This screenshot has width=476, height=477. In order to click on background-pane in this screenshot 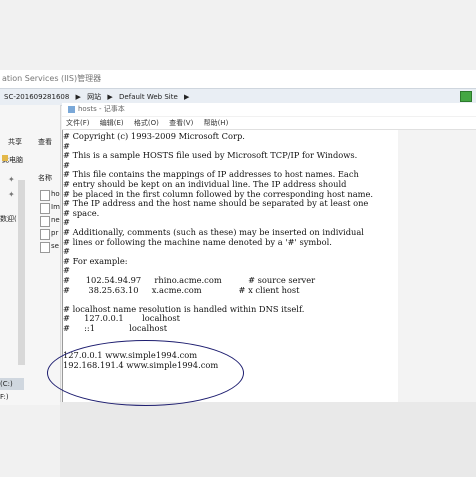, I will do `click(437, 266)`.